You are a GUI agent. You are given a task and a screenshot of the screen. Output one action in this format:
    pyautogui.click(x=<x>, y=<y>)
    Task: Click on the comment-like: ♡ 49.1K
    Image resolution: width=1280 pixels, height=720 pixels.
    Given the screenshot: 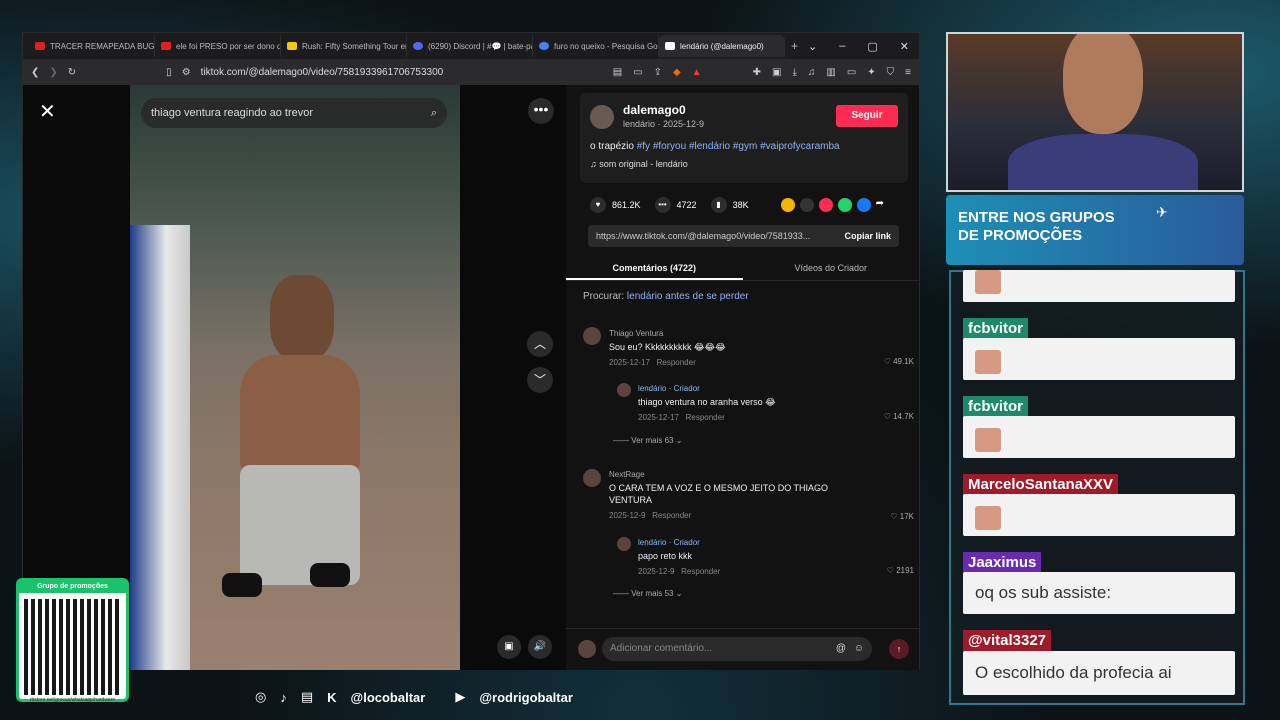 What is the action you would take?
    pyautogui.click(x=899, y=361)
    